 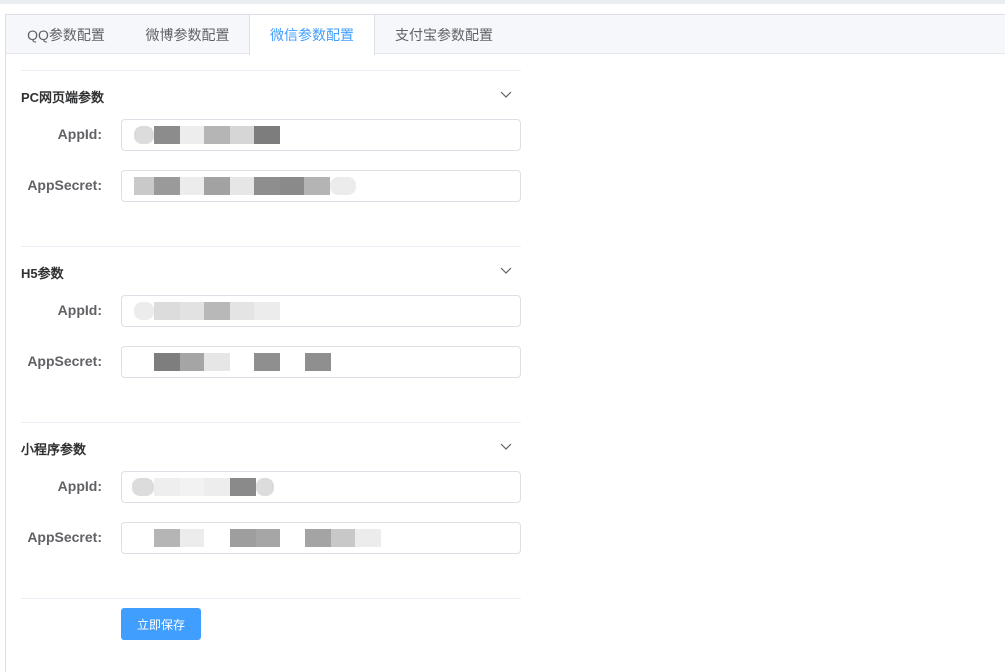 I want to click on pc-appsecret-input, so click(x=321, y=186).